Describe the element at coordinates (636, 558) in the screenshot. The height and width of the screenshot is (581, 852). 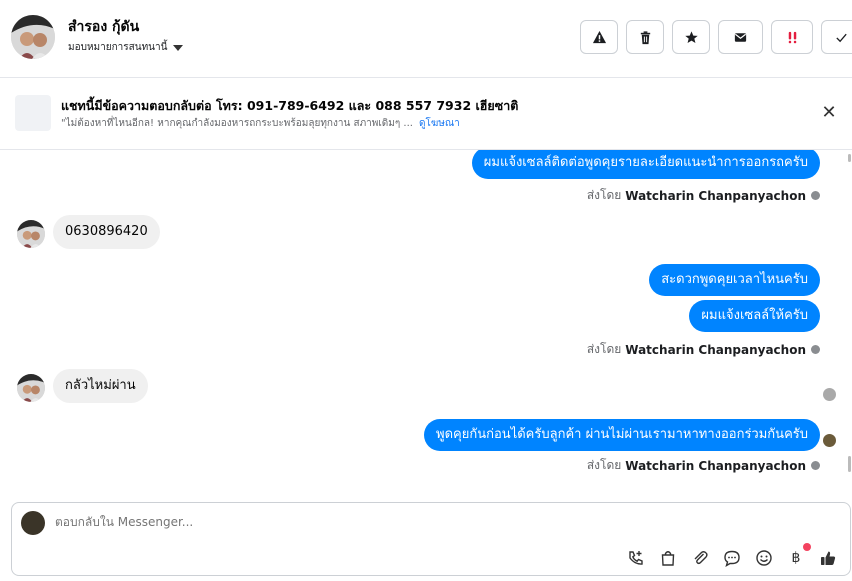
I see `add-call-icon` at that location.